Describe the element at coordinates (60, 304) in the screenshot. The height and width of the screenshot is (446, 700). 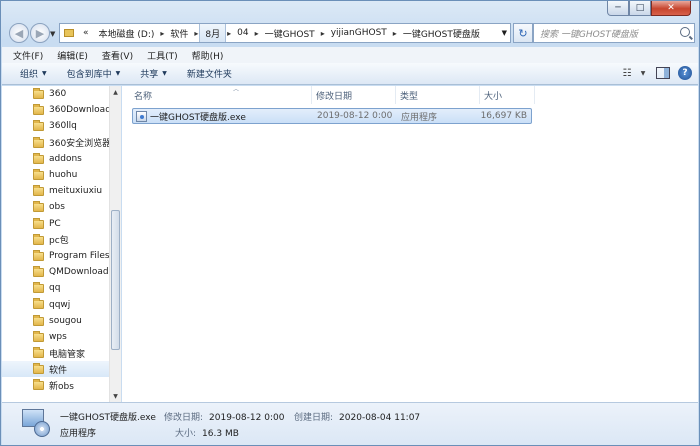
I see `sidebar-item-label: qqwj` at that location.